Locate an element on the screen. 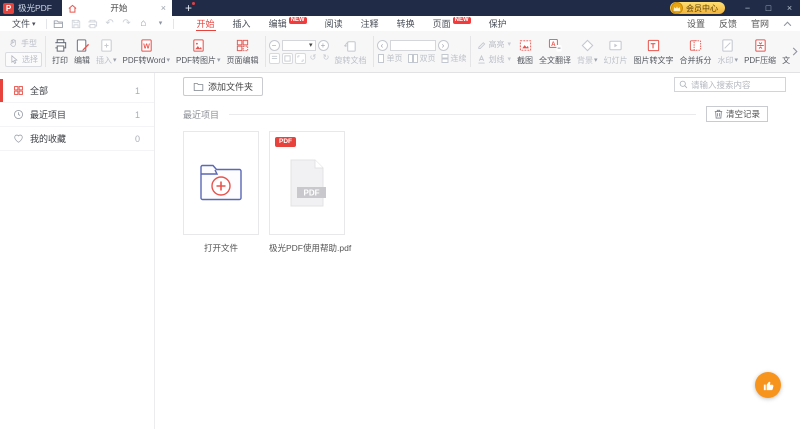 The height and width of the screenshot is (429, 800). document-tab: 开始 × is located at coordinates (117, 8).